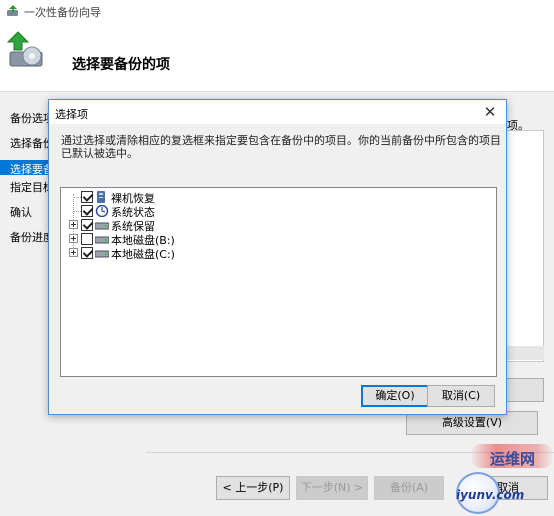  What do you see at coordinates (332, 488) in the screenshot?
I see `next-button: 下一步(N) >` at bounding box center [332, 488].